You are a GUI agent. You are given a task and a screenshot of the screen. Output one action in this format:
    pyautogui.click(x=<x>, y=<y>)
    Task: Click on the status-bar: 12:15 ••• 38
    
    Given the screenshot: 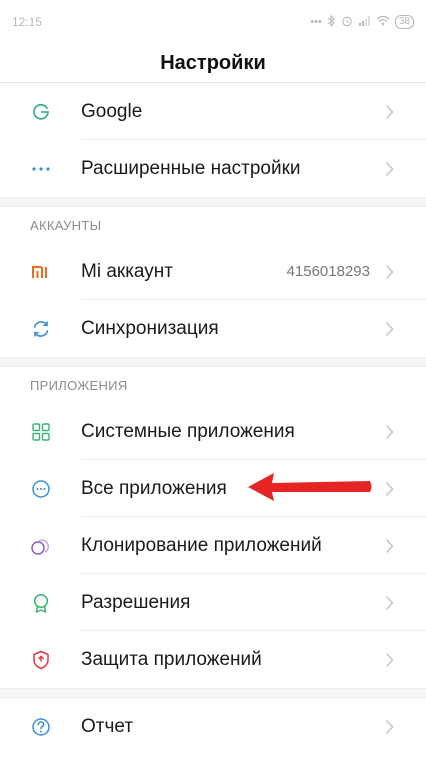 What is the action you would take?
    pyautogui.click(x=213, y=22)
    